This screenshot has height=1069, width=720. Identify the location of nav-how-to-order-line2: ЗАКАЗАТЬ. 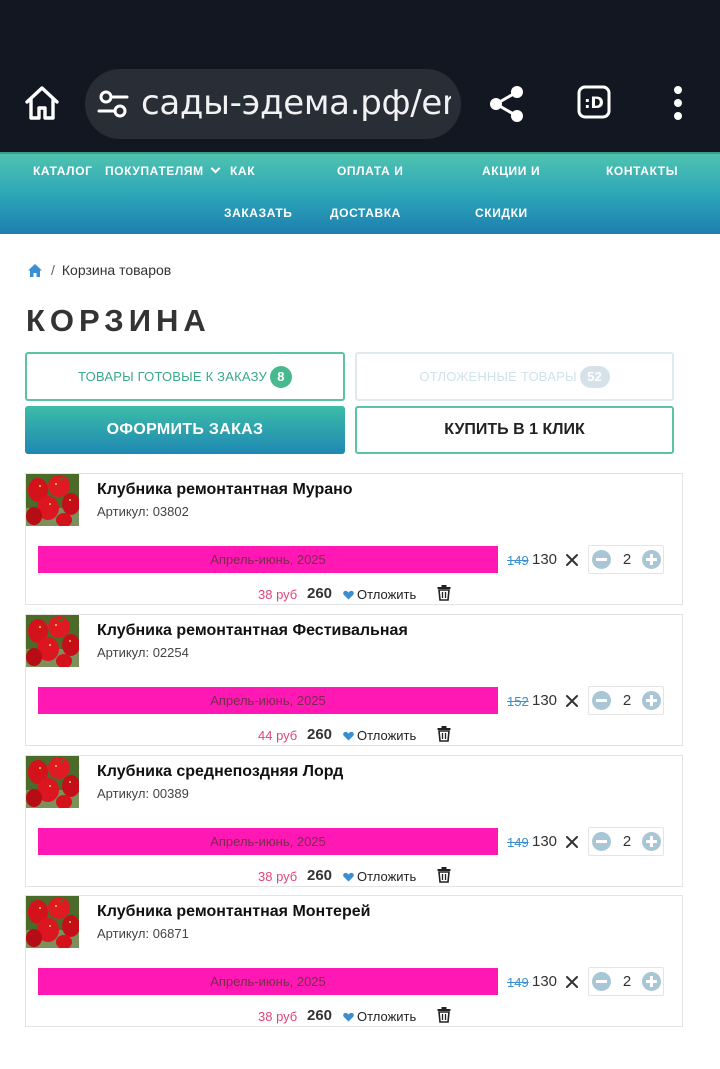
(258, 213).